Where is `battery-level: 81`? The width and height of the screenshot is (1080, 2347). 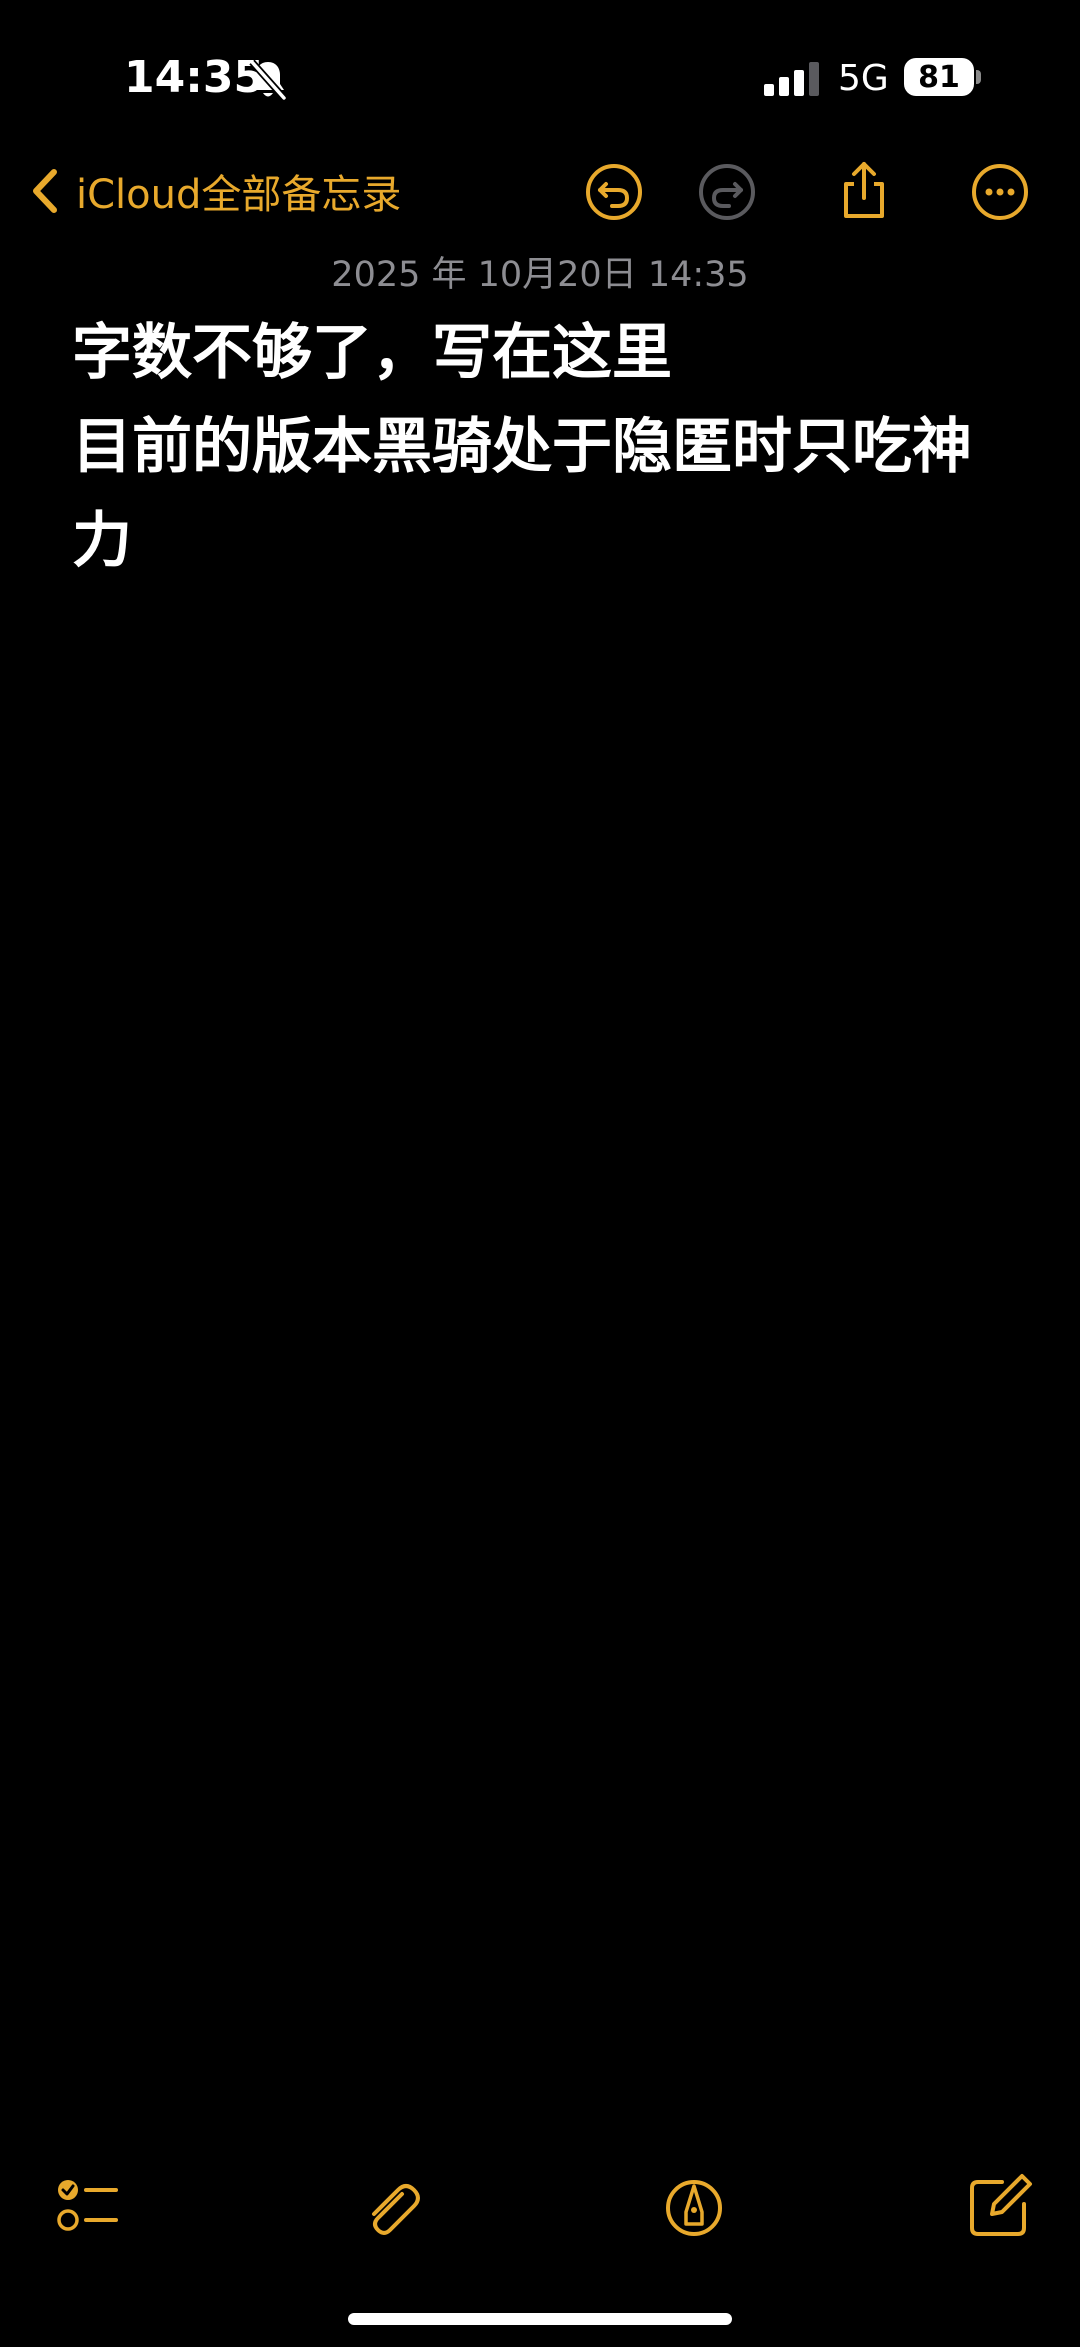
battery-level: 81 is located at coordinates (939, 77).